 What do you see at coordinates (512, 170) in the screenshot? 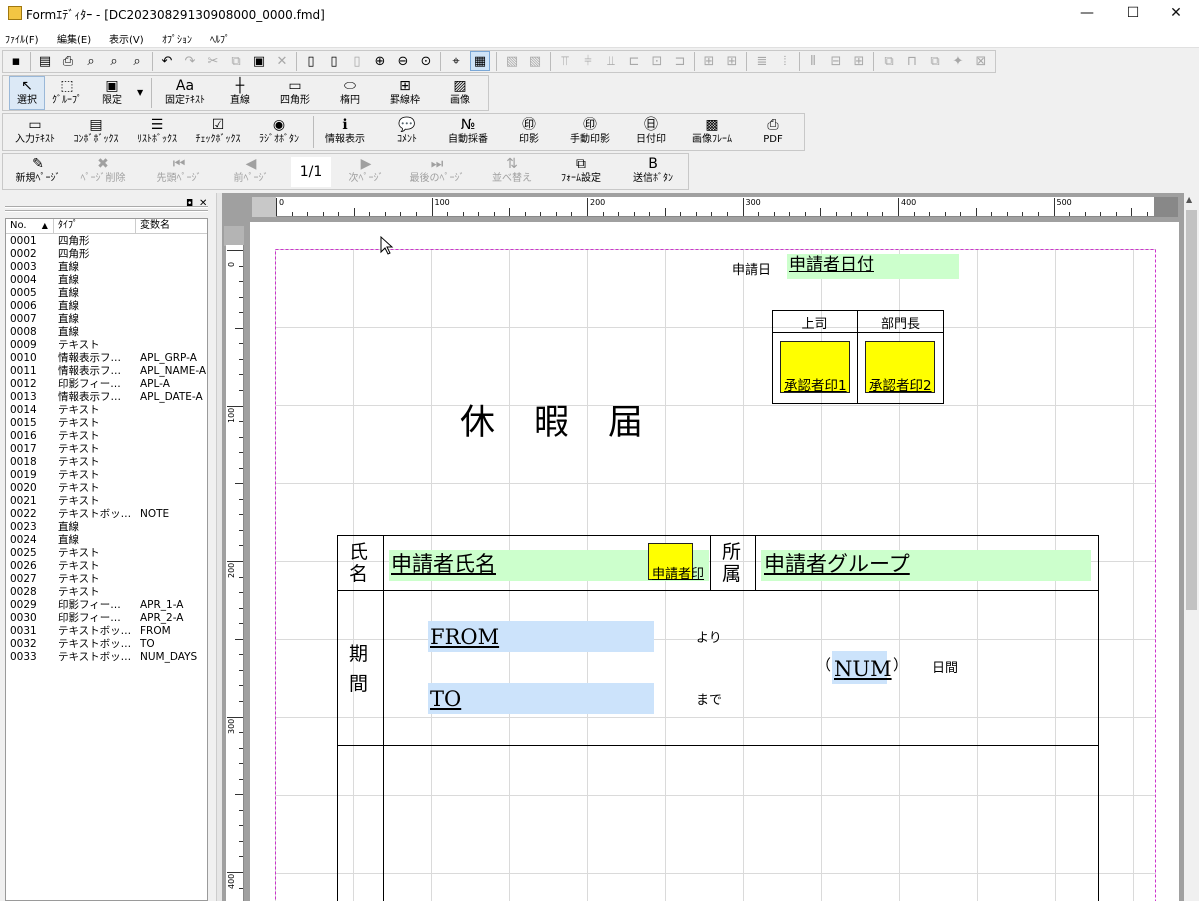
I see `page-tool-button-6: ⇅ 並べ替え` at bounding box center [512, 170].